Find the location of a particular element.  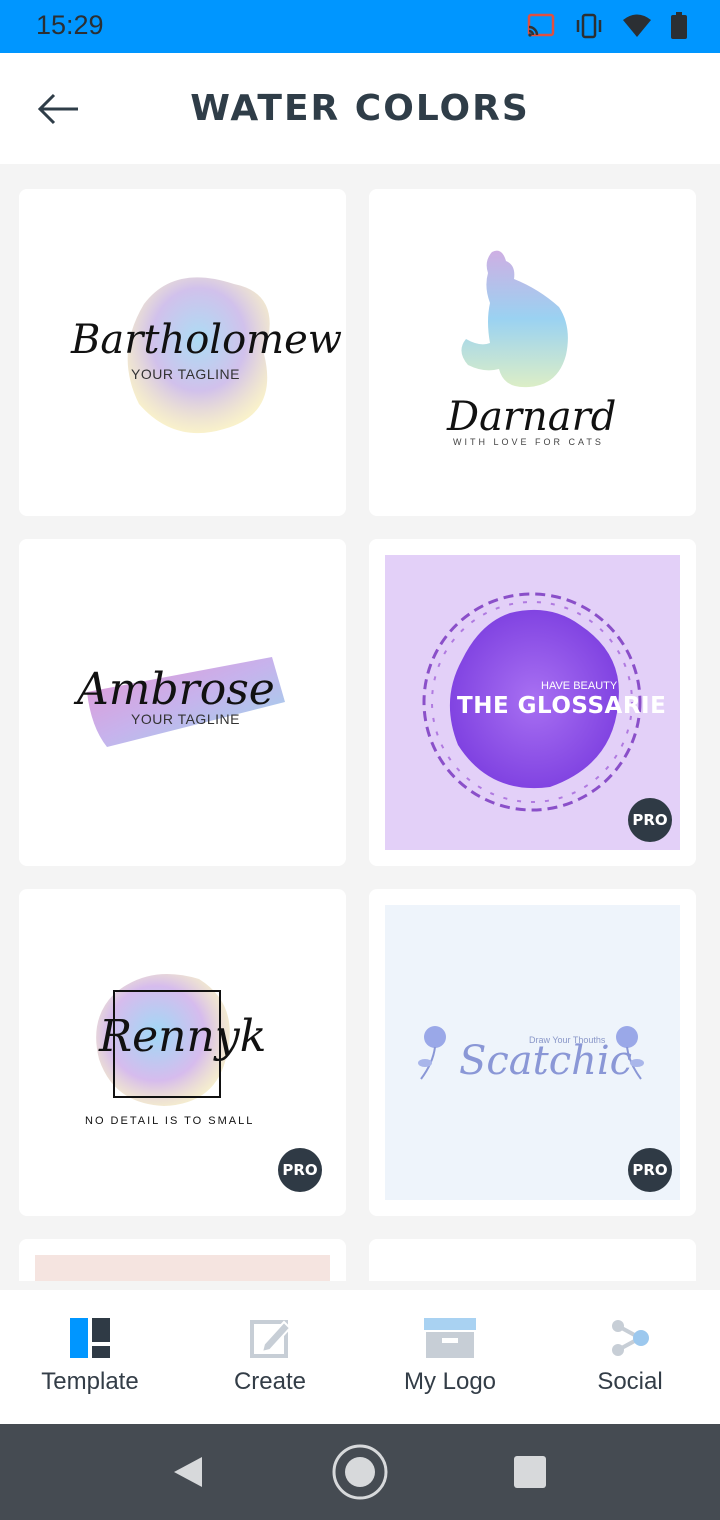

flower-left-icon is located at coordinates (432, 1053).